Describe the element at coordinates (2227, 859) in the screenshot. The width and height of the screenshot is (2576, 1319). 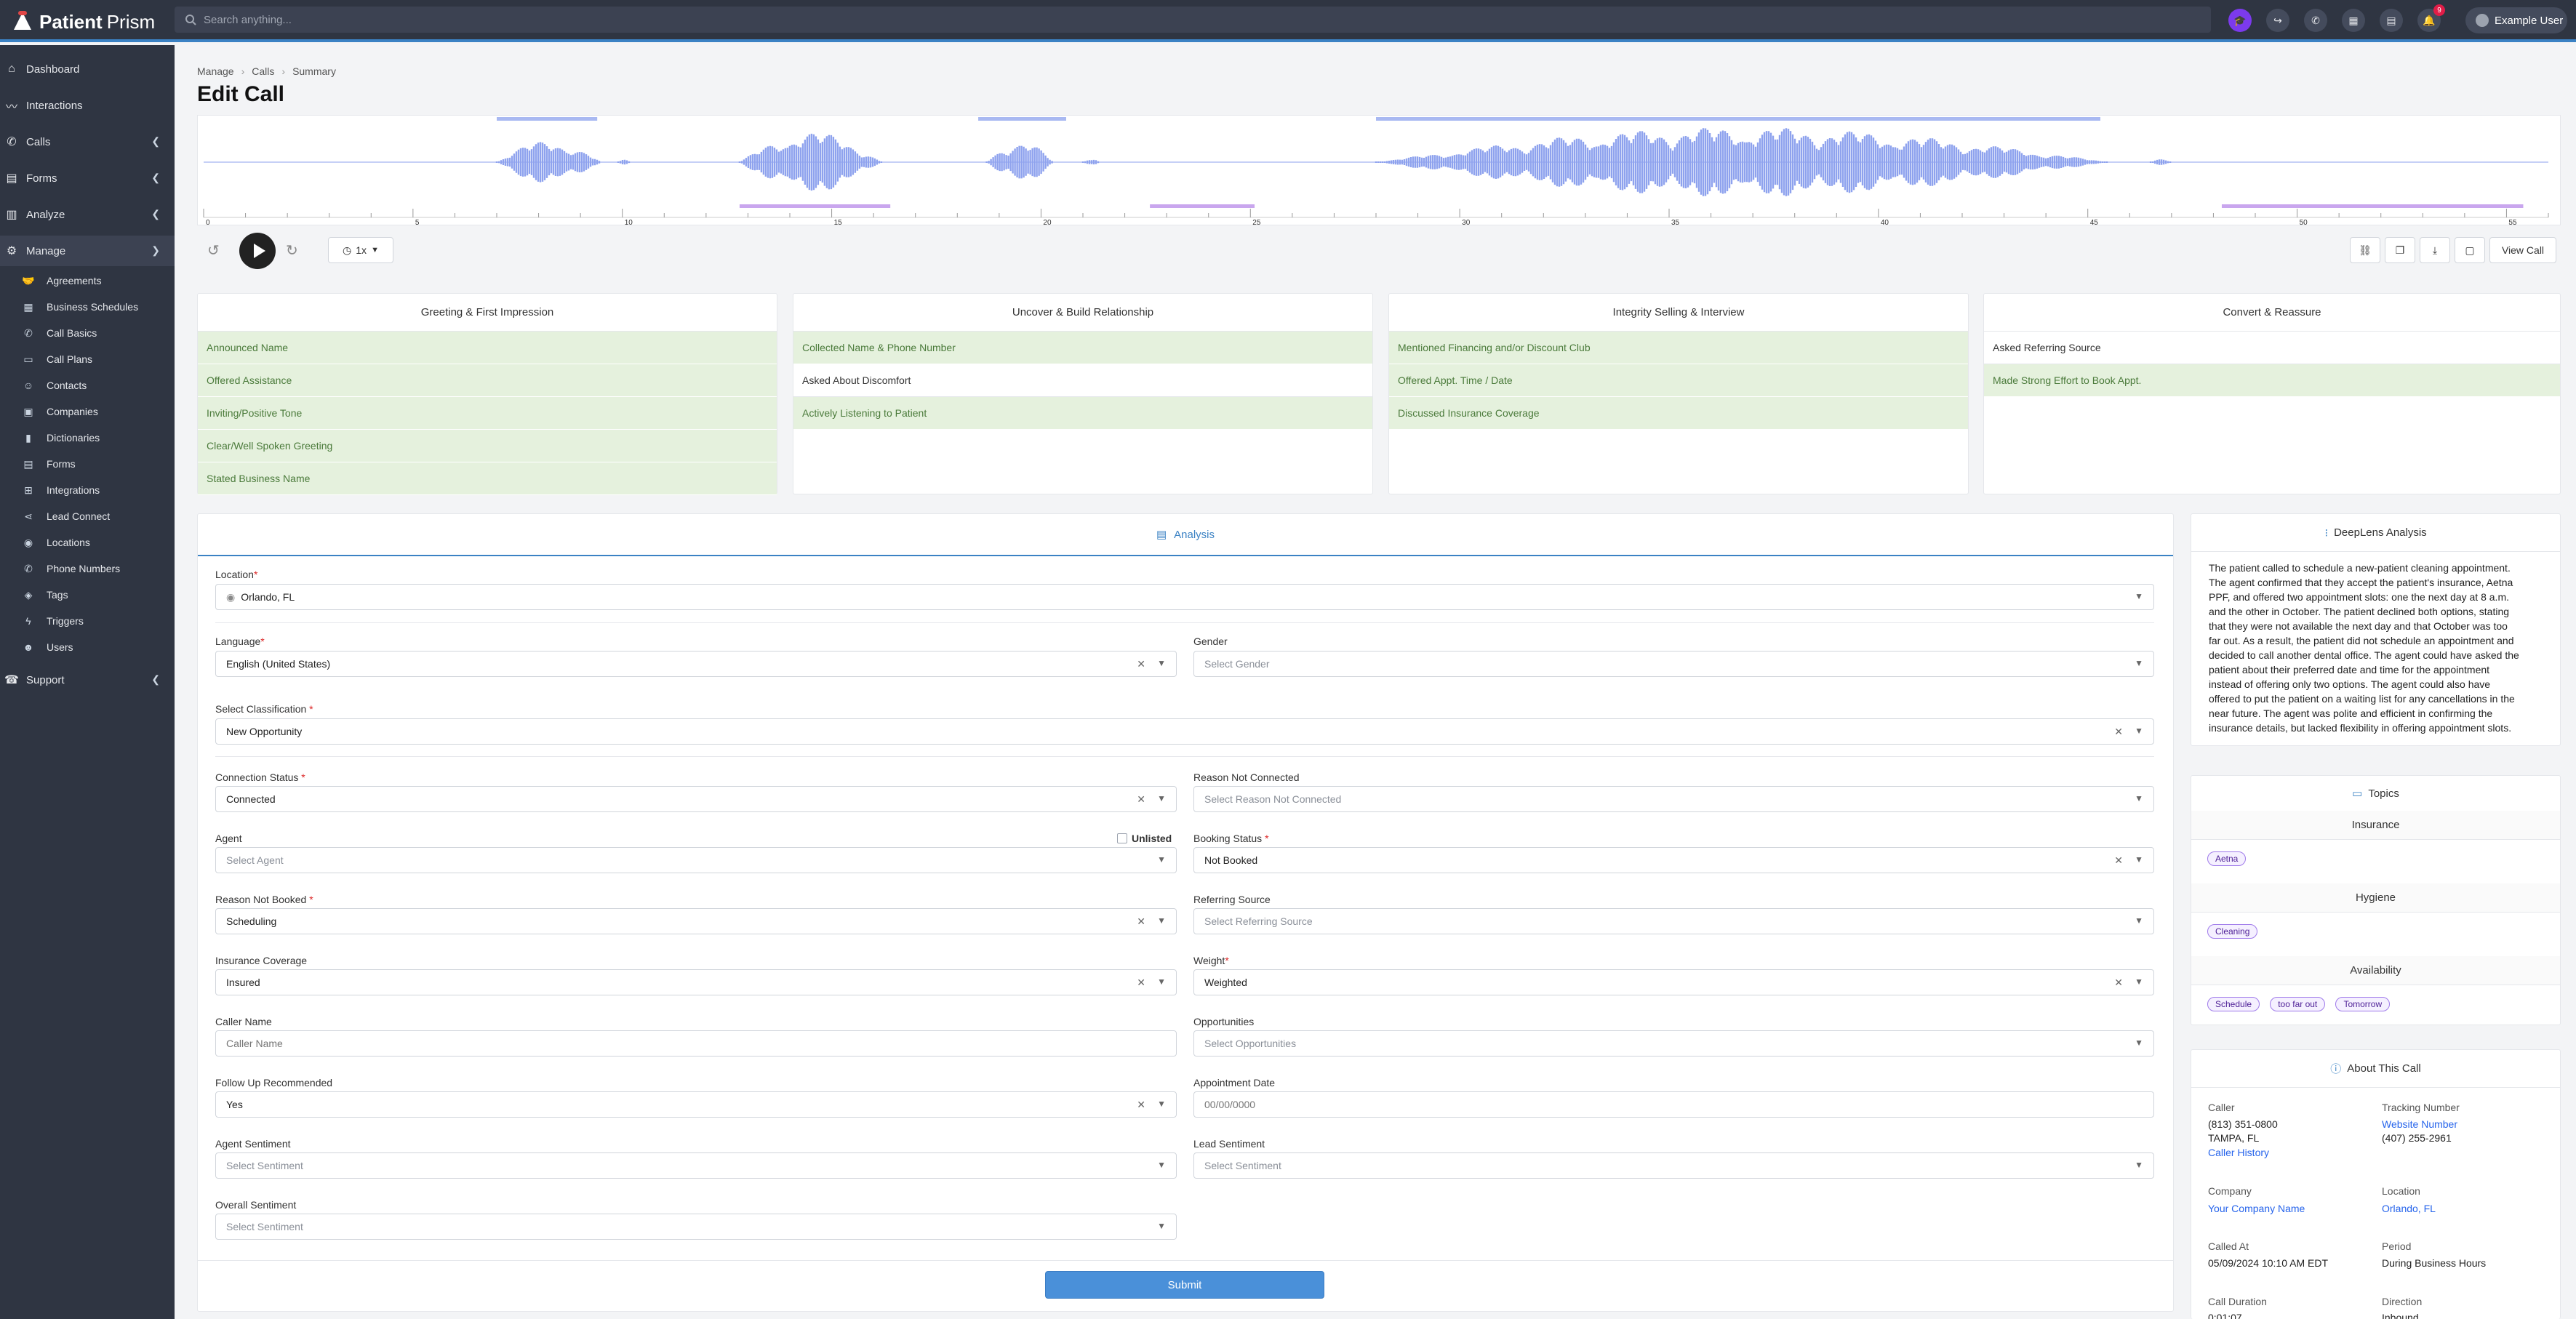
I see `topic-tag: Aetna` at that location.